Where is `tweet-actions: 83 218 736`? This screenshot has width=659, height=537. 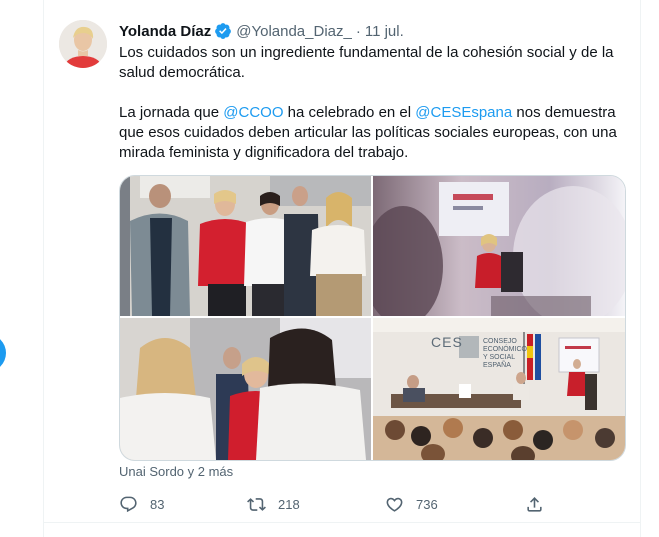 tweet-actions: 83 218 736 is located at coordinates (334, 504).